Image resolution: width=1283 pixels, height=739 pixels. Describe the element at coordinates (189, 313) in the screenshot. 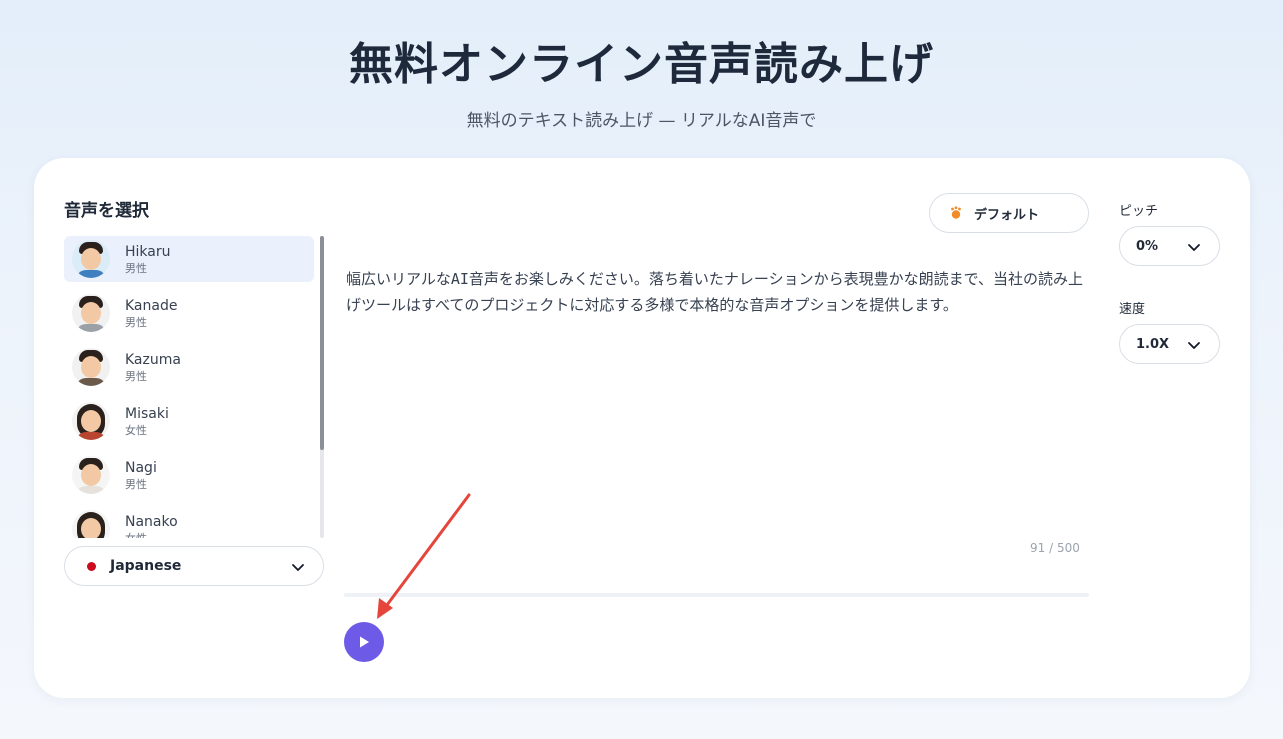

I see `voice-item-kanade: Kanade 男性` at that location.